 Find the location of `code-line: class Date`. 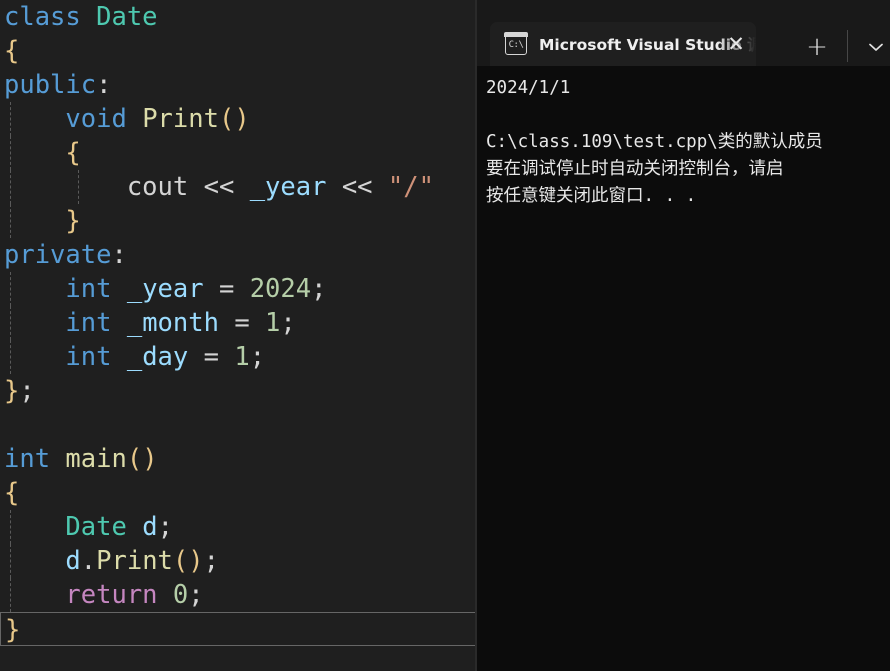

code-line: class Date is located at coordinates (238, 17).